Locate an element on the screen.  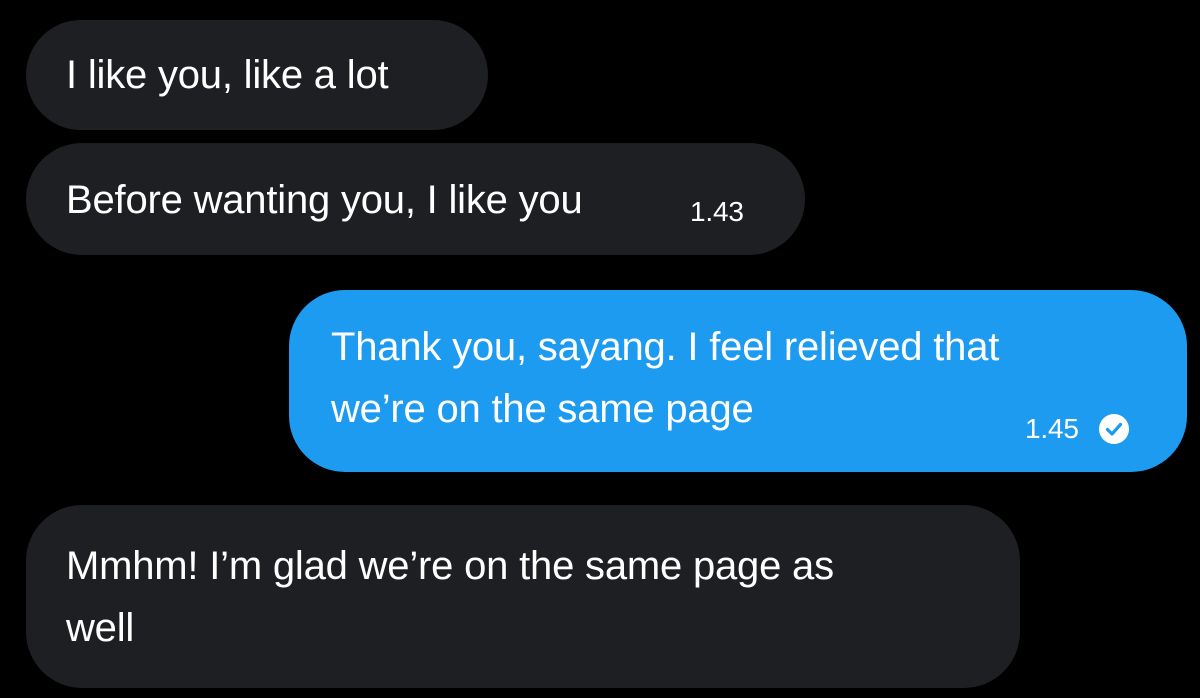
read-check-icon is located at coordinates (1113, 429).